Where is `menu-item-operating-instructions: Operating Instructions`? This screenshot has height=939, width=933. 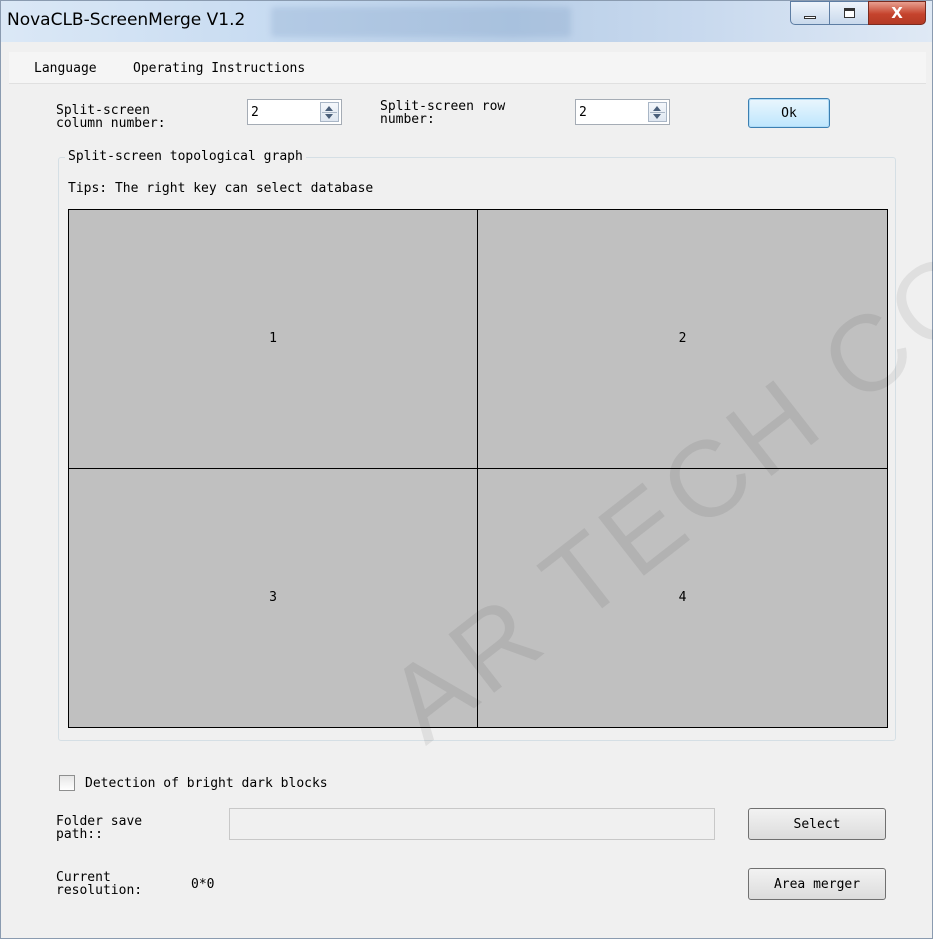
menu-item-operating-instructions: Operating Instructions is located at coordinates (219, 68).